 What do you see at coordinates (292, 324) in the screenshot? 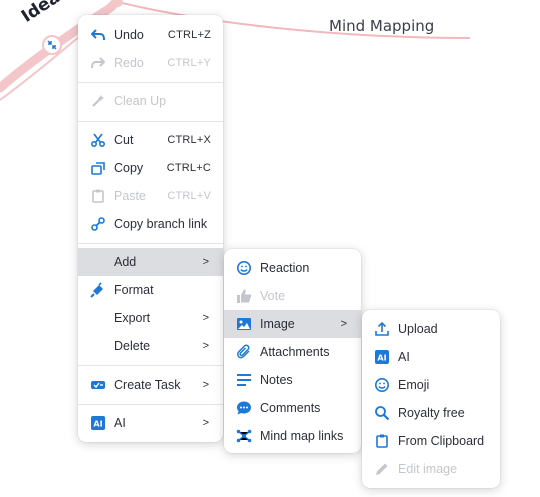
I see `menu-item-image: Image >` at bounding box center [292, 324].